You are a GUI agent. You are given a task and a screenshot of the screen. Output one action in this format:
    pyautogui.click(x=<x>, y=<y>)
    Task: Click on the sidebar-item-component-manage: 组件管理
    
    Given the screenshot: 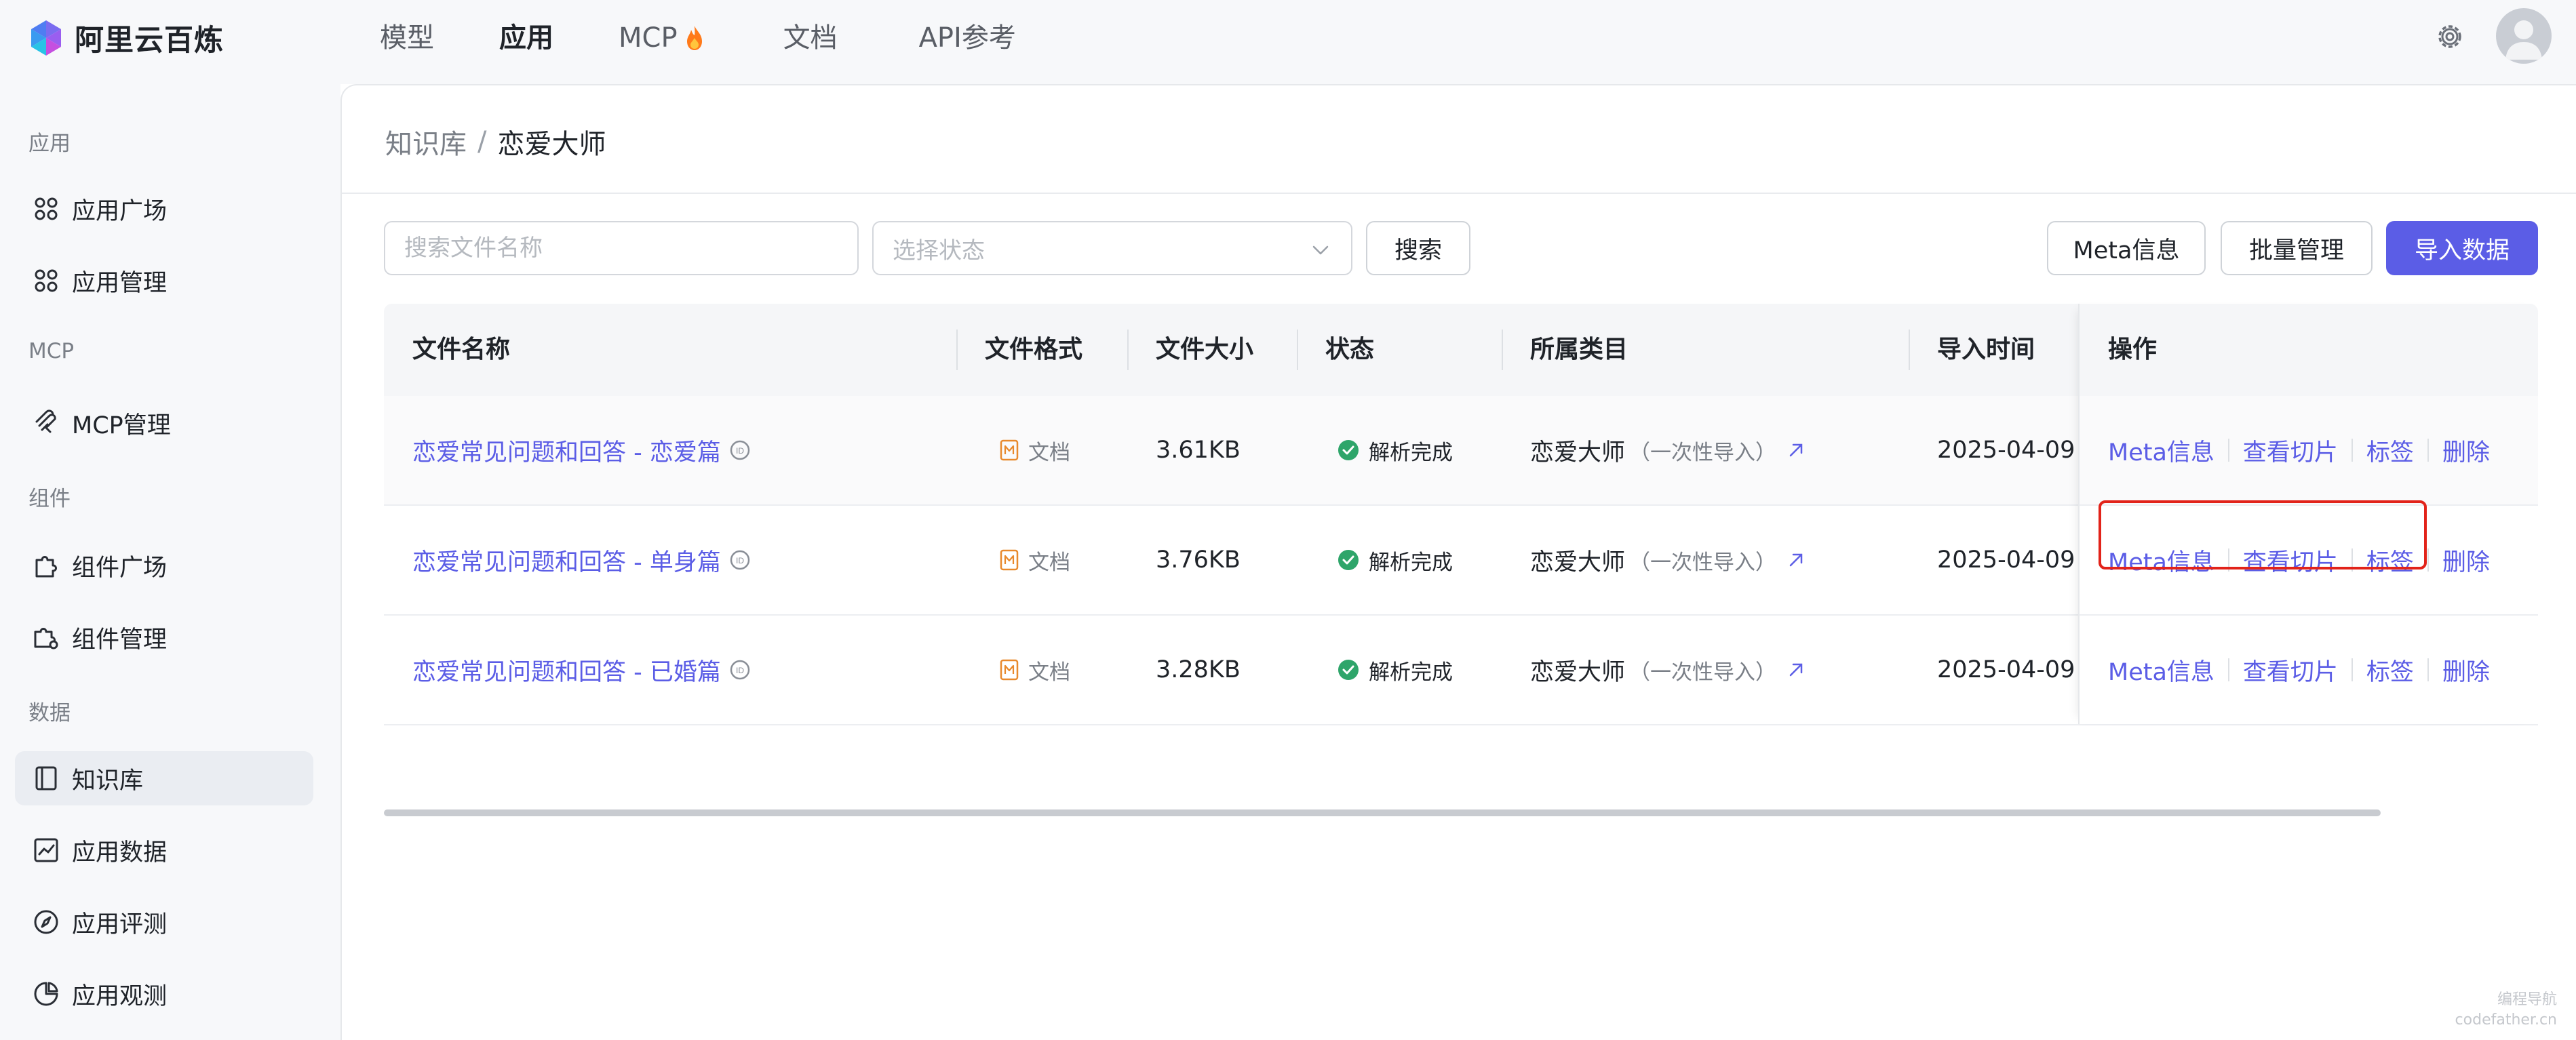 What is the action you would take?
    pyautogui.click(x=164, y=637)
    